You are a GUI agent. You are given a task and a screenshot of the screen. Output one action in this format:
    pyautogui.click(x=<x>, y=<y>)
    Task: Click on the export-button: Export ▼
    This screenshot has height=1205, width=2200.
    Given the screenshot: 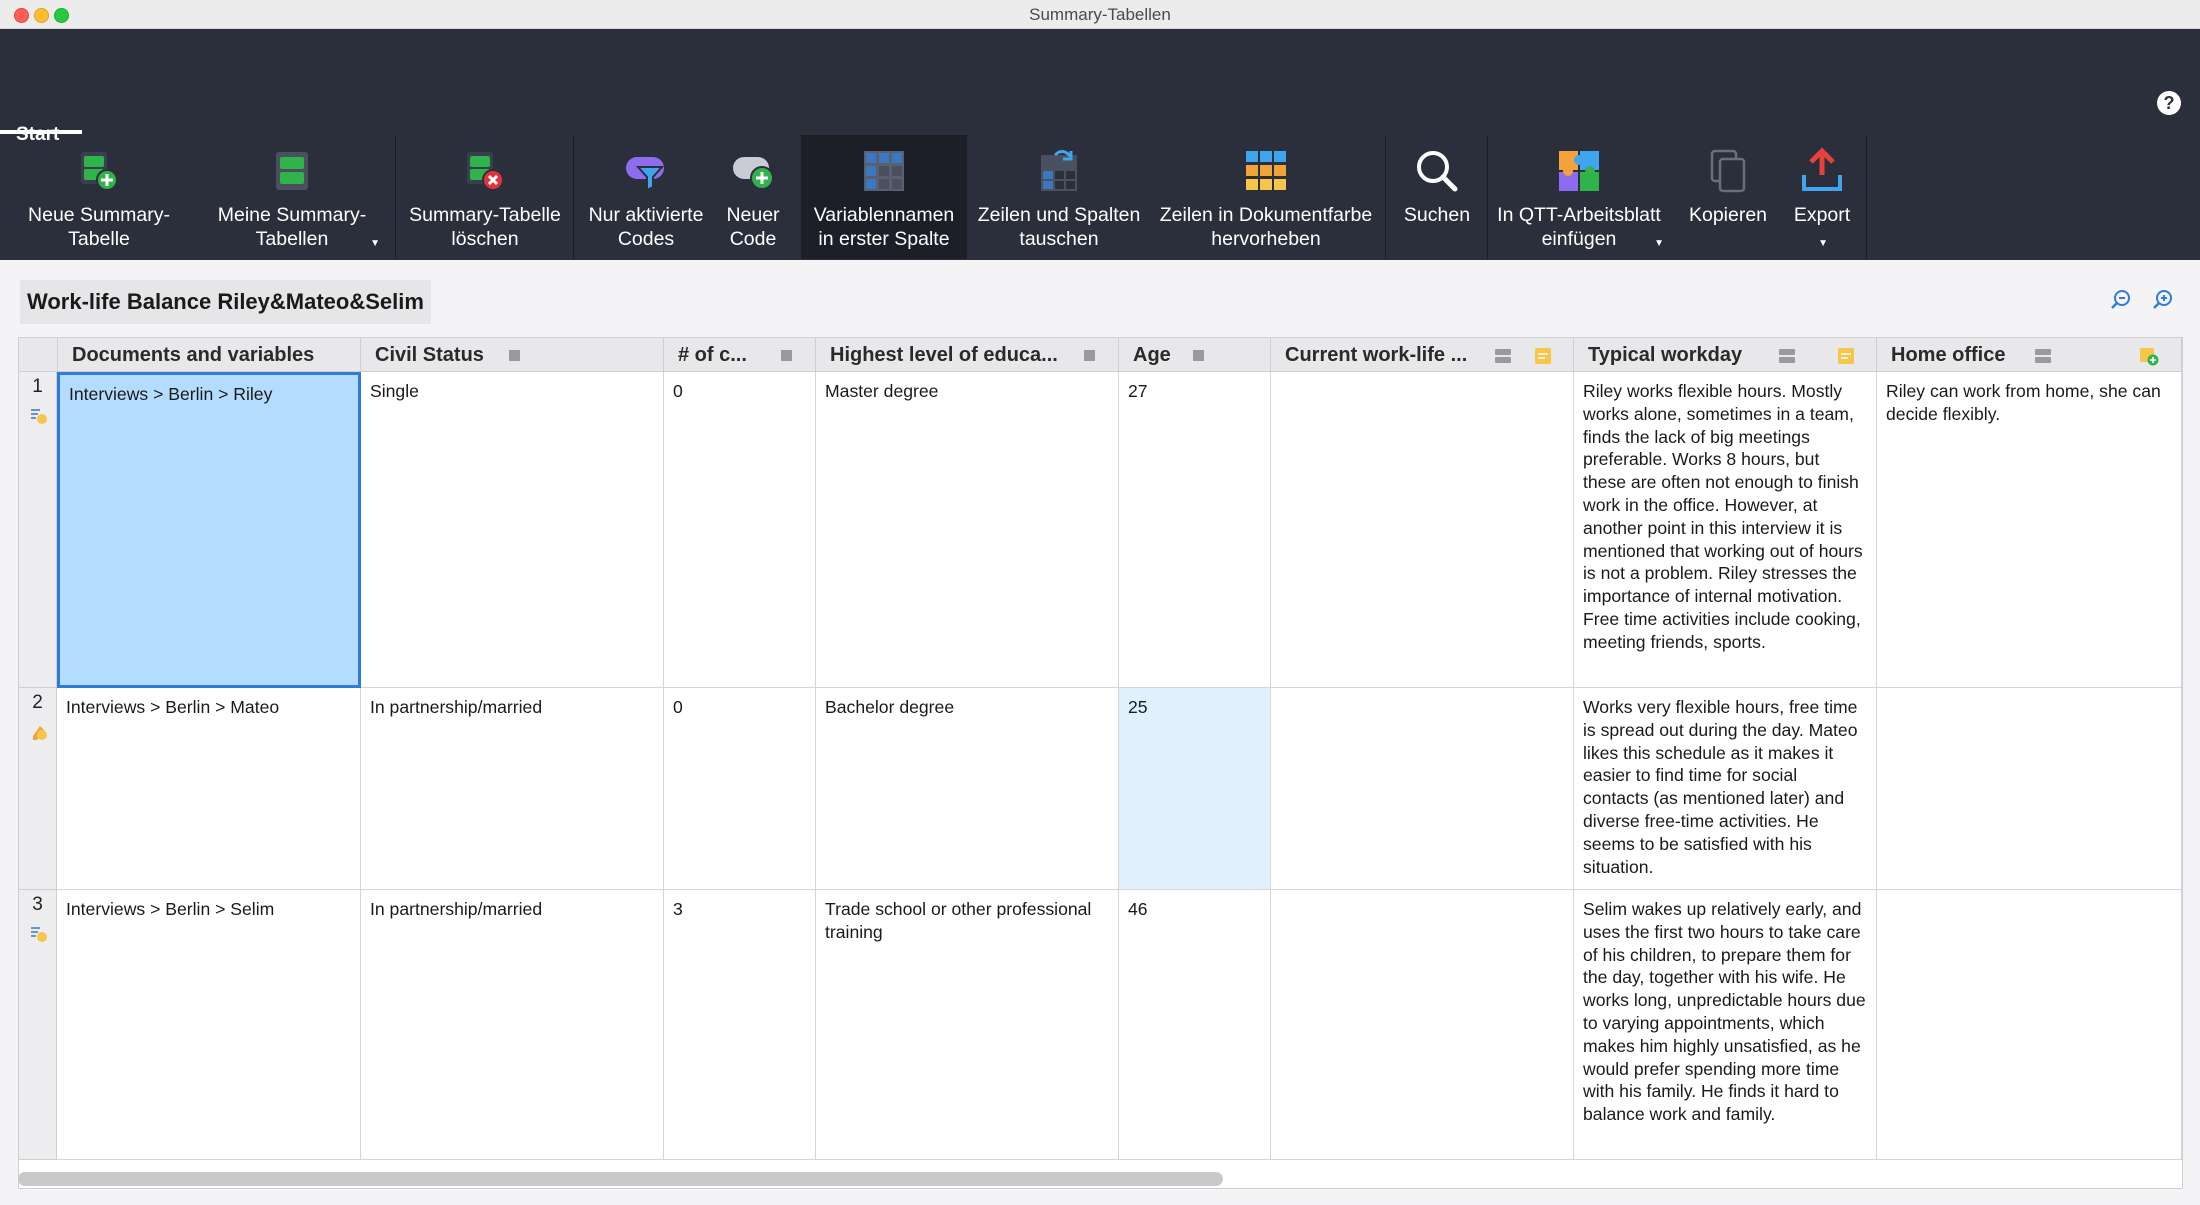 What is the action you would take?
    pyautogui.click(x=1822, y=197)
    